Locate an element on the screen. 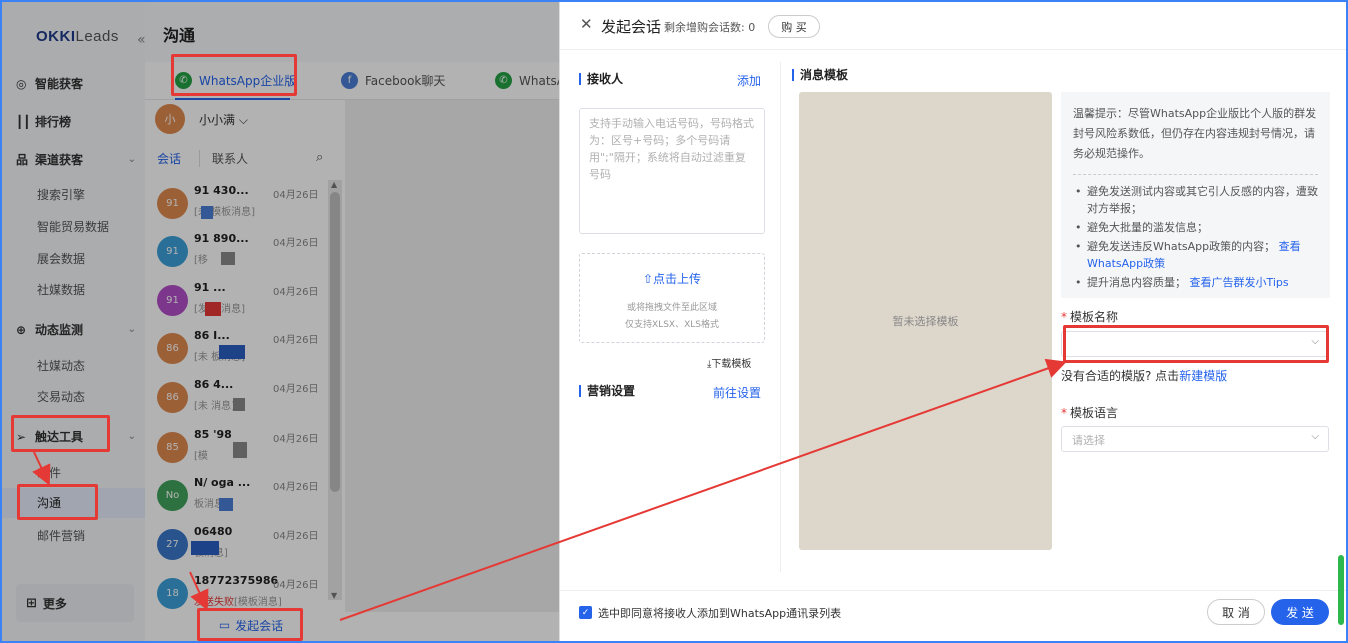  nav-trade-feed: 交易动态 is located at coordinates (61, 396).